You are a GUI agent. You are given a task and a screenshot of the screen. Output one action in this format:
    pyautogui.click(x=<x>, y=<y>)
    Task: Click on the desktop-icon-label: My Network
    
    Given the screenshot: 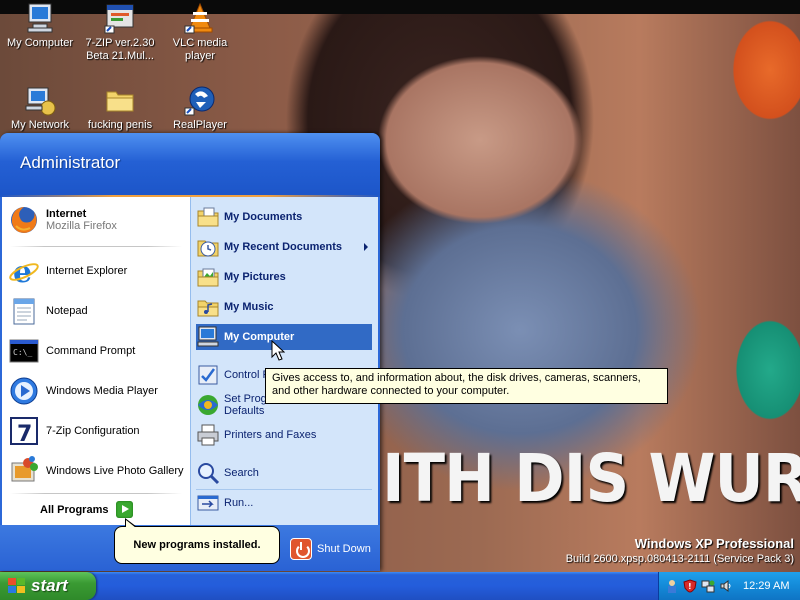 What is the action you would take?
    pyautogui.click(x=40, y=125)
    